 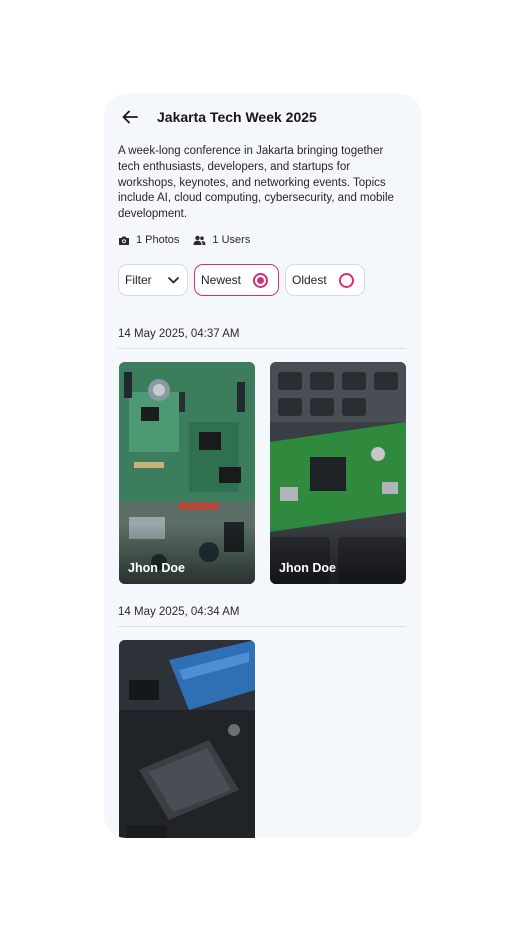 I want to click on filter-button: Filter, so click(x=153, y=280).